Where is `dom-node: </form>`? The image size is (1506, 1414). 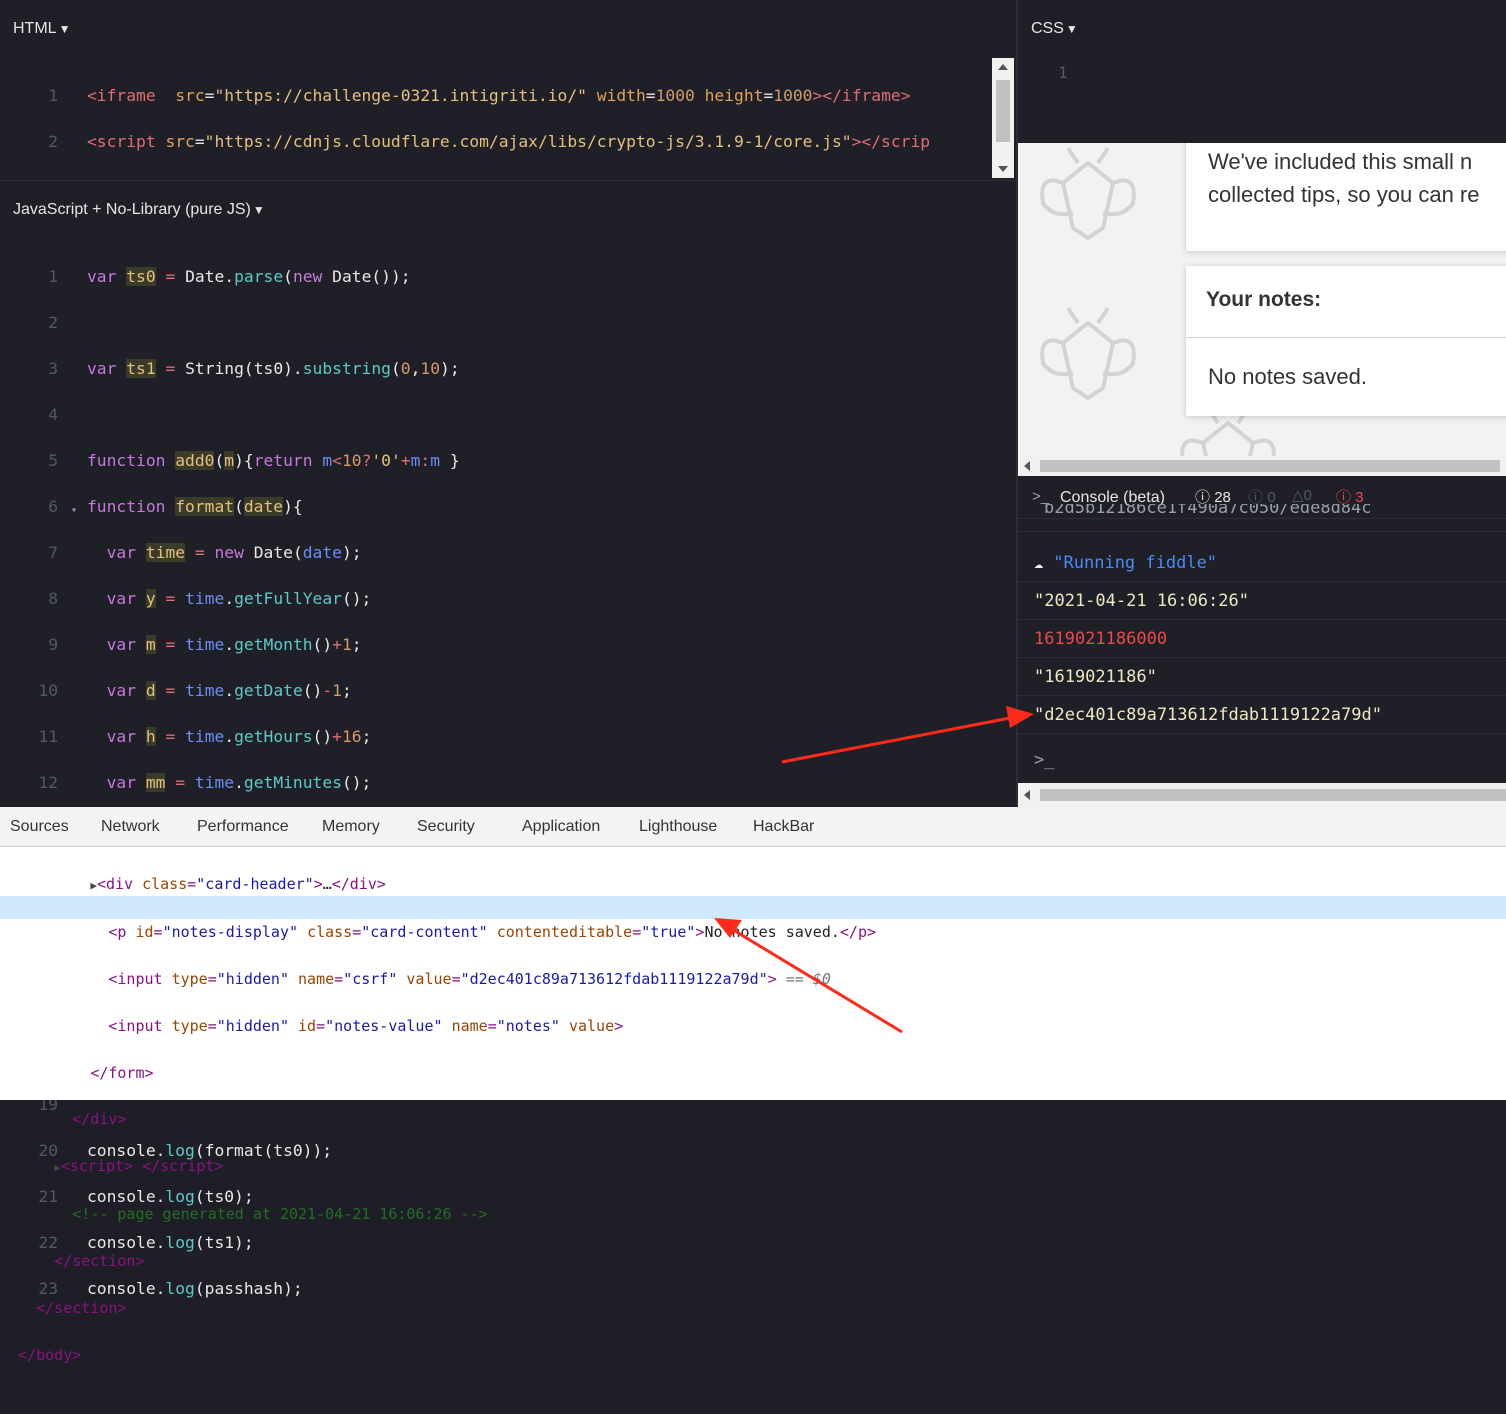 dom-node: </form> is located at coordinates (438, 1073).